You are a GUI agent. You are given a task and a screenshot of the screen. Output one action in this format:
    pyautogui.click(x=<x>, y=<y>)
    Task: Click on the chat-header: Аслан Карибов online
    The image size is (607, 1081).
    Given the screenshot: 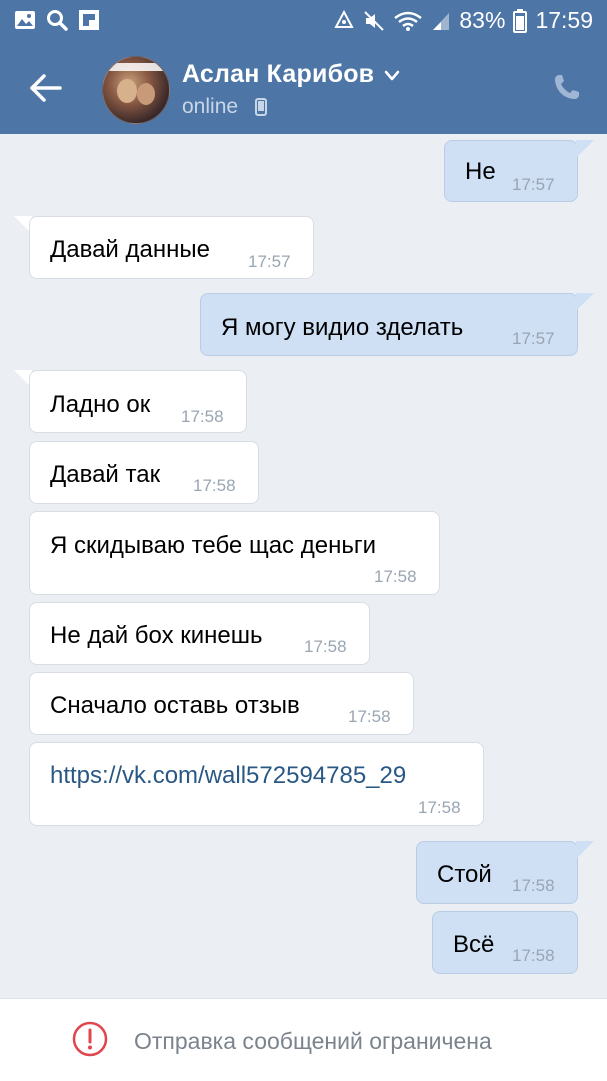 What is the action you would take?
    pyautogui.click(x=303, y=88)
    